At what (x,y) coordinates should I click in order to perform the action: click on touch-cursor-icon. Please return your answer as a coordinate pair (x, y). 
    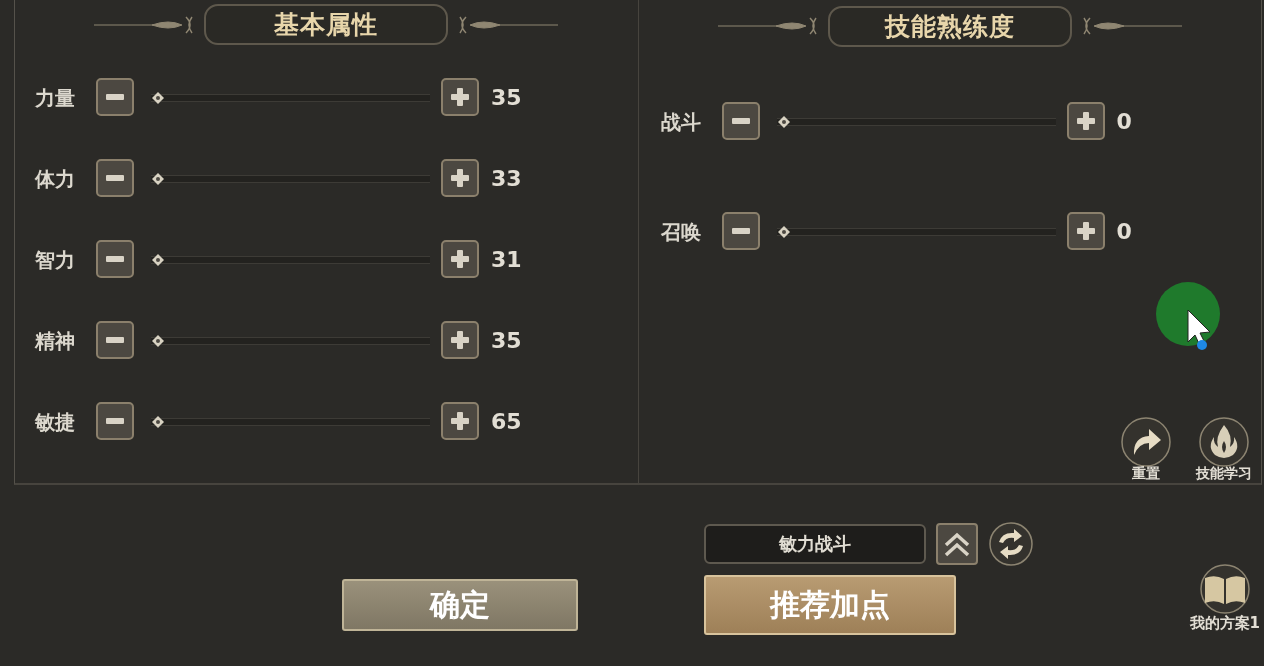
    Looking at the image, I should click on (1189, 317).